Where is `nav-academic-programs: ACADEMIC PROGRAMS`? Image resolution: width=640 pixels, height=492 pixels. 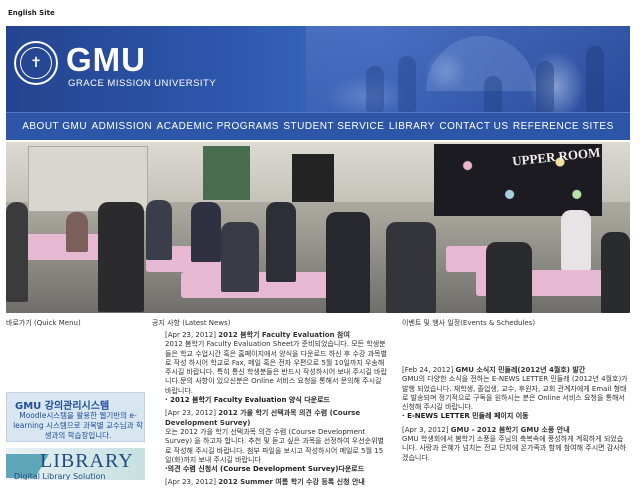
nav-academic-programs: ACADEMIC PROGRAMS is located at coordinates (218, 126).